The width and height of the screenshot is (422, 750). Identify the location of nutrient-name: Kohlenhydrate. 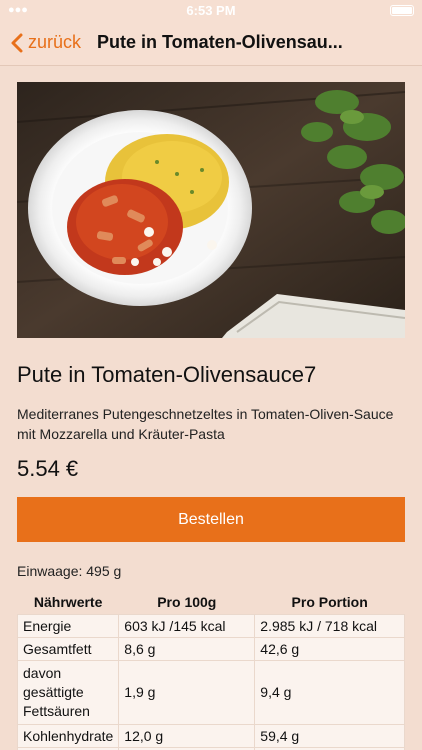
(68, 735).